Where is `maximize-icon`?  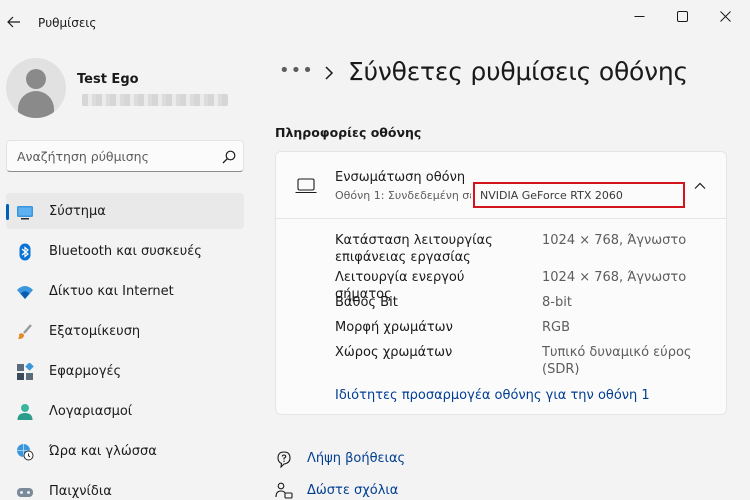 maximize-icon is located at coordinates (682, 16).